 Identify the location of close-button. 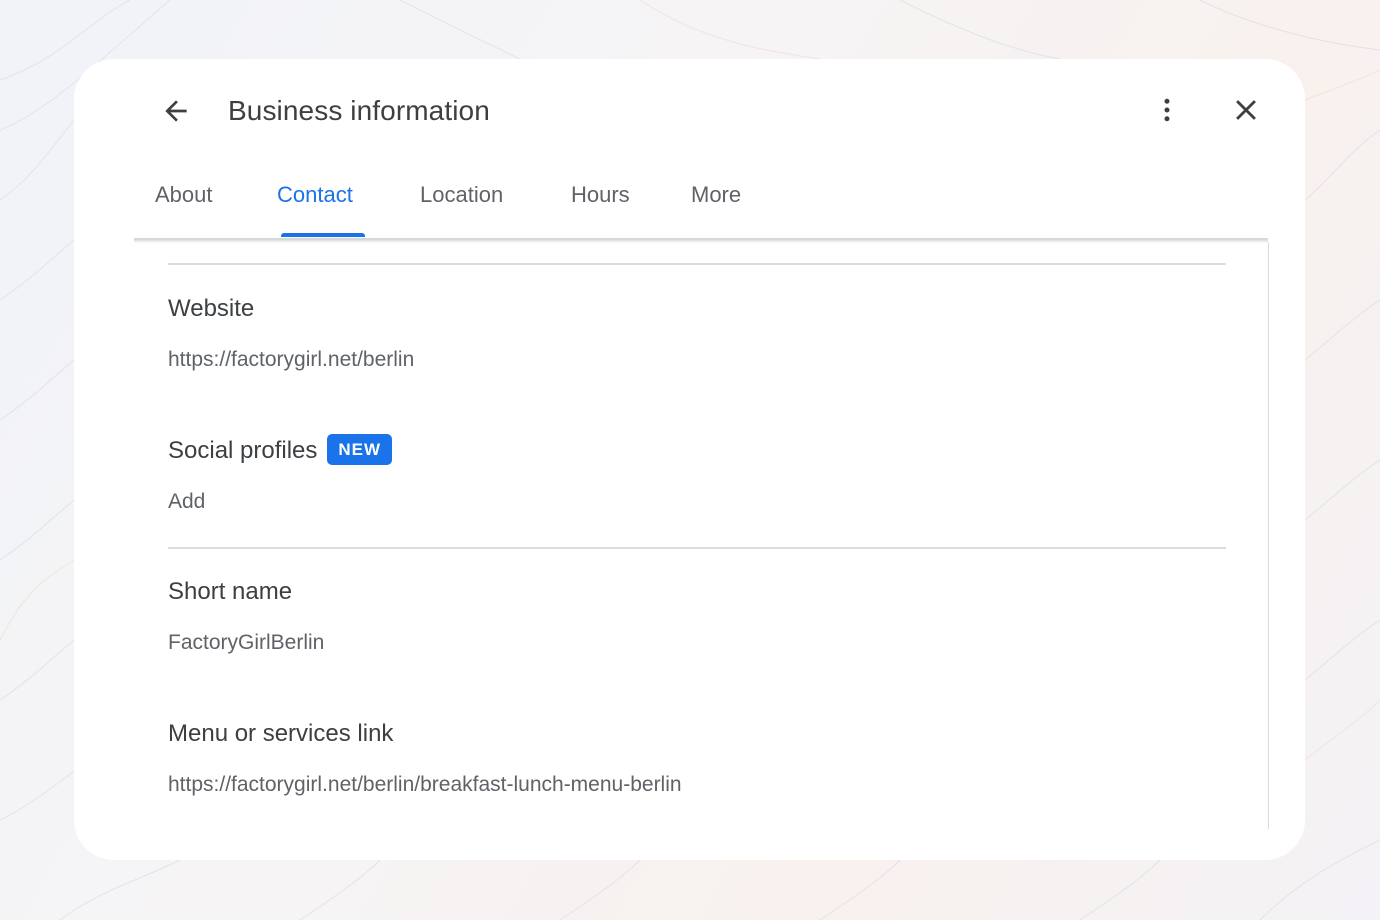
(1246, 110).